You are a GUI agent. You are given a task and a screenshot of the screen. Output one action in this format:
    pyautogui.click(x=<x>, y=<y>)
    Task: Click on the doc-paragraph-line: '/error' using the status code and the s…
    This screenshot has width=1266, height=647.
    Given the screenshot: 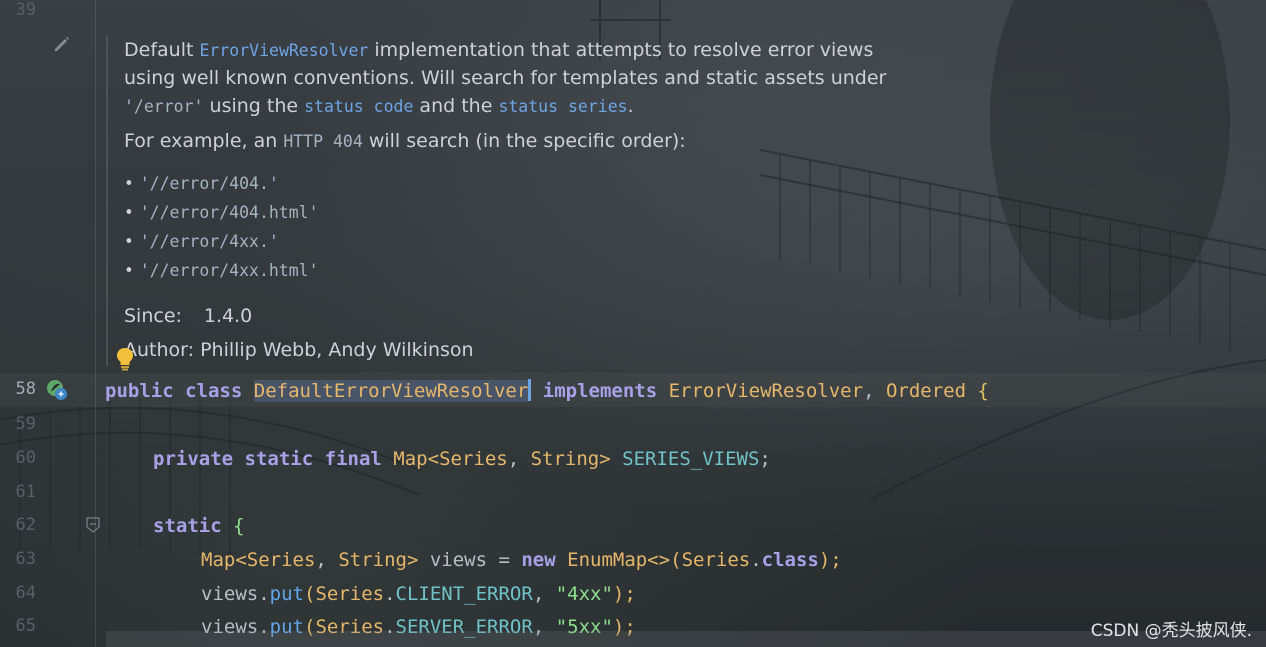 What is the action you would take?
    pyautogui.click(x=379, y=106)
    